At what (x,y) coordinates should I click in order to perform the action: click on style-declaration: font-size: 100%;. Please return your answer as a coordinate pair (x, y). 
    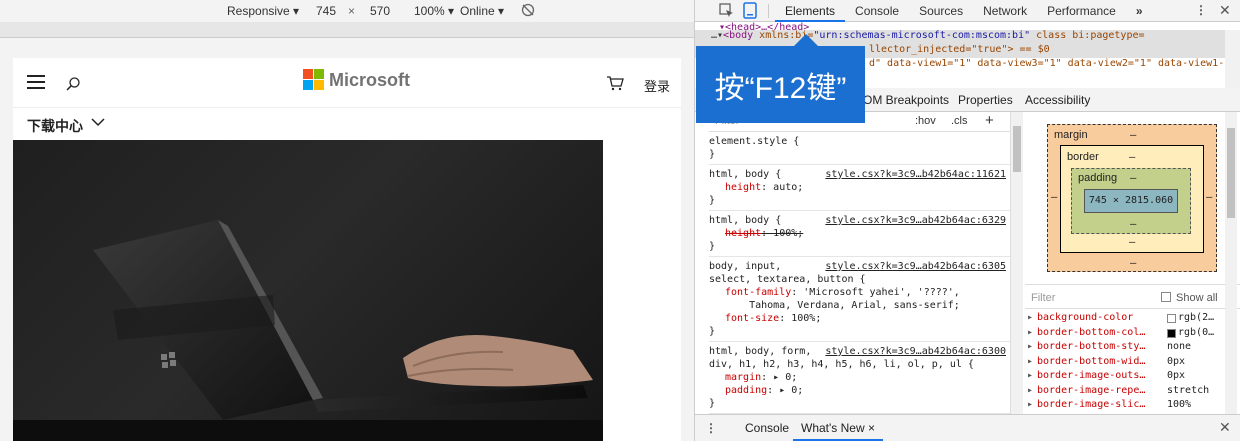
    Looking at the image, I should click on (859, 318).